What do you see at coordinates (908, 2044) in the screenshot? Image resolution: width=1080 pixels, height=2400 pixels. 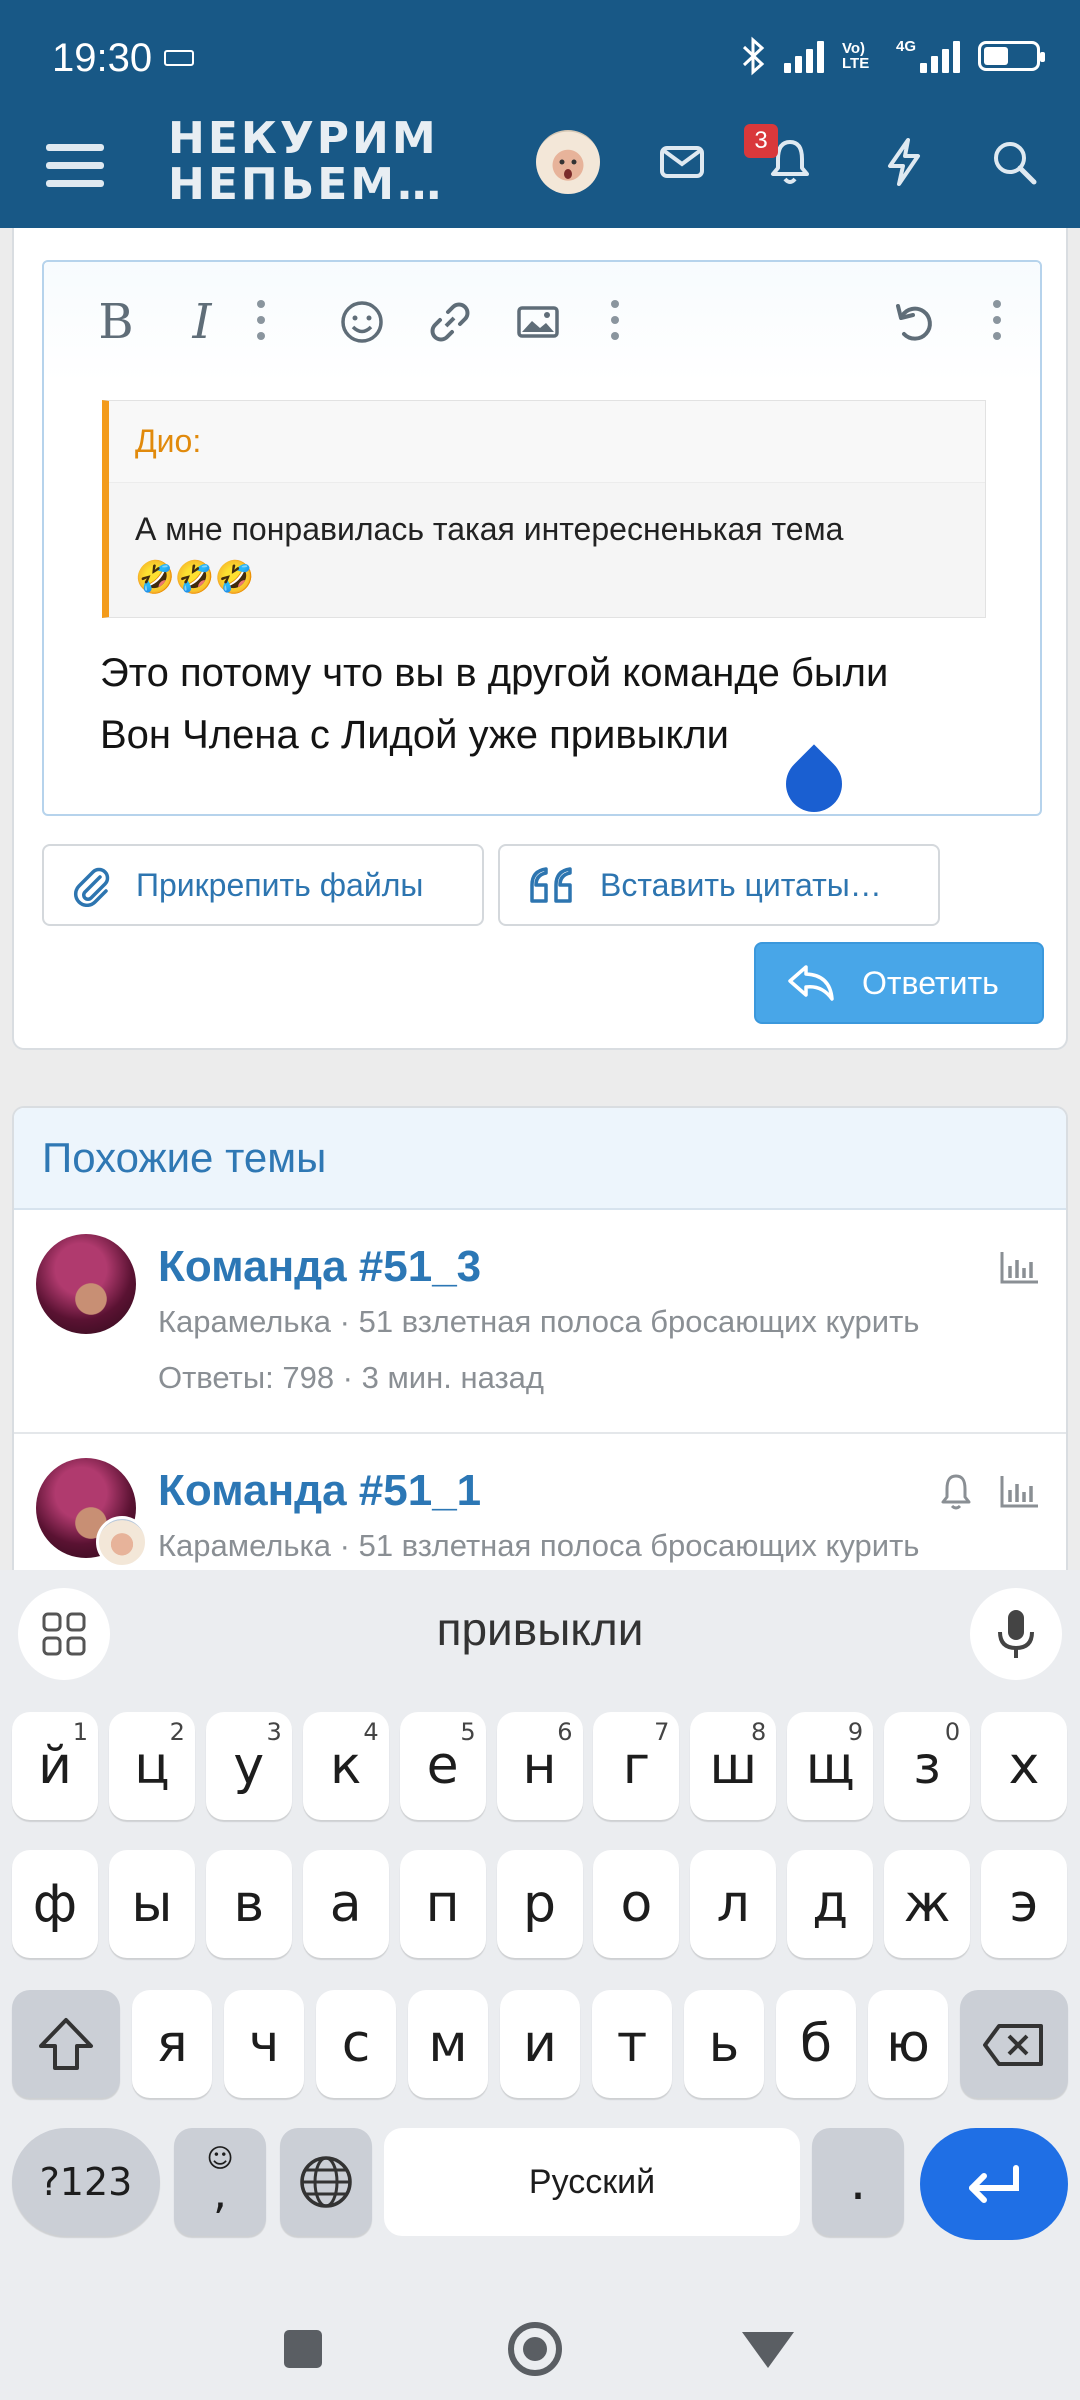 I see `key-ю: ю` at bounding box center [908, 2044].